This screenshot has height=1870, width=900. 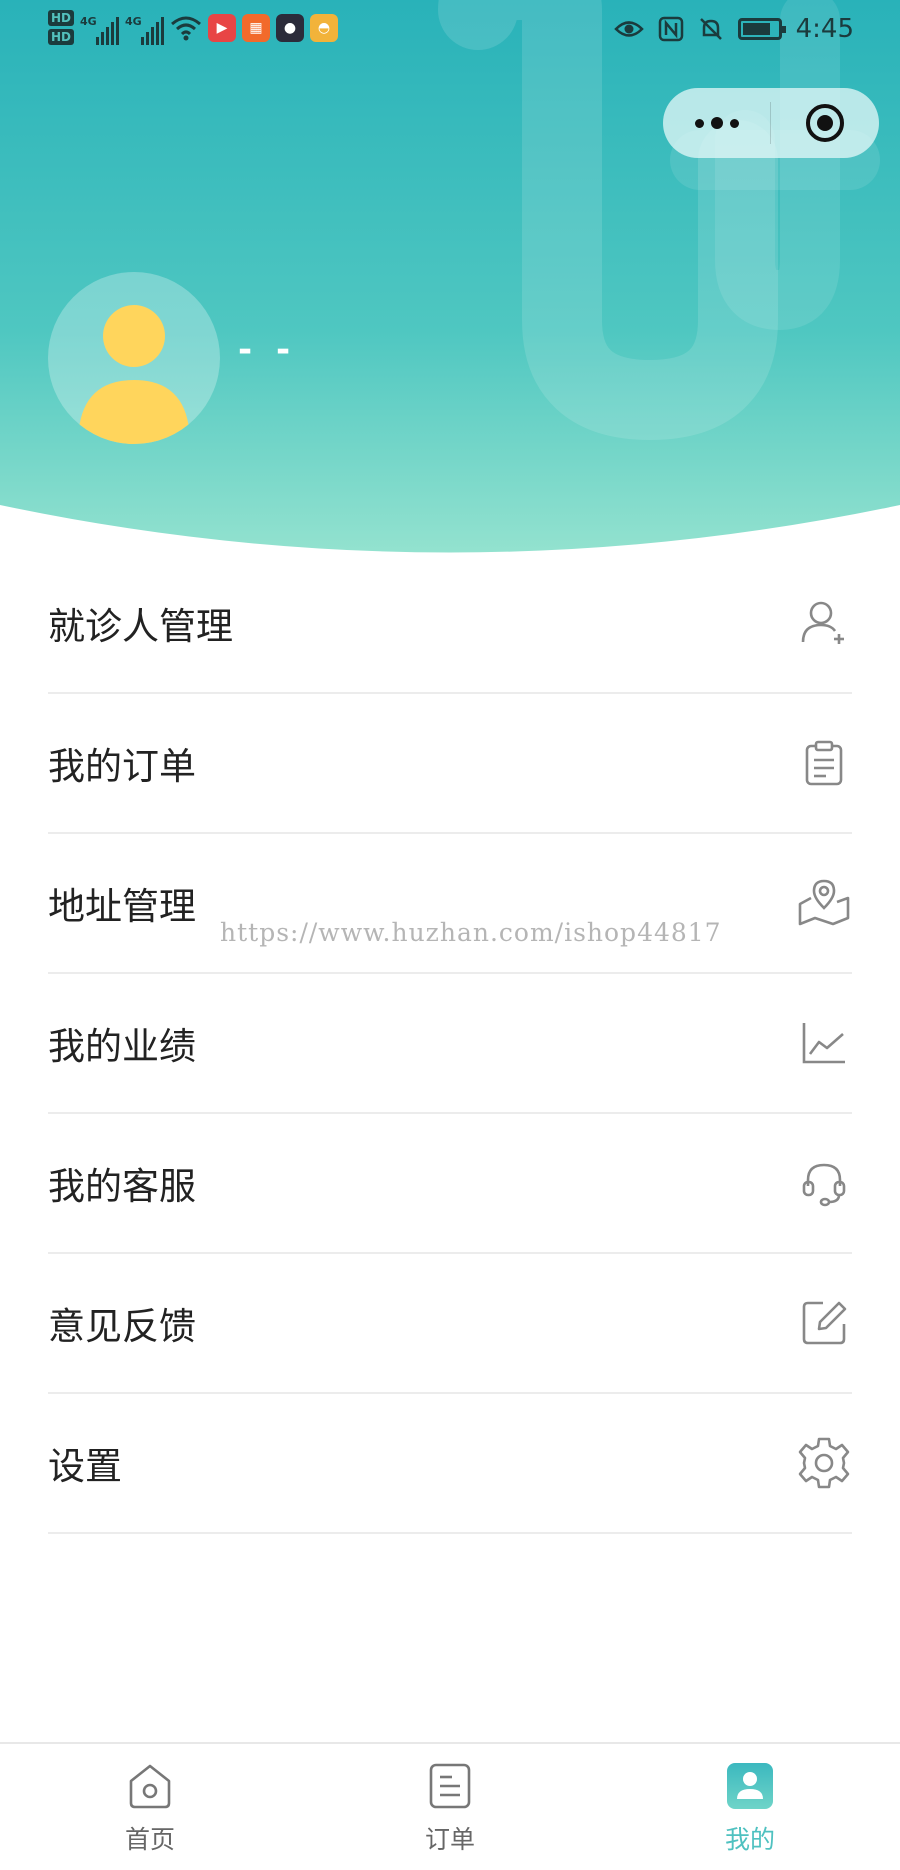 What do you see at coordinates (122, 1326) in the screenshot?
I see `menu-item-label: 意见反馈` at bounding box center [122, 1326].